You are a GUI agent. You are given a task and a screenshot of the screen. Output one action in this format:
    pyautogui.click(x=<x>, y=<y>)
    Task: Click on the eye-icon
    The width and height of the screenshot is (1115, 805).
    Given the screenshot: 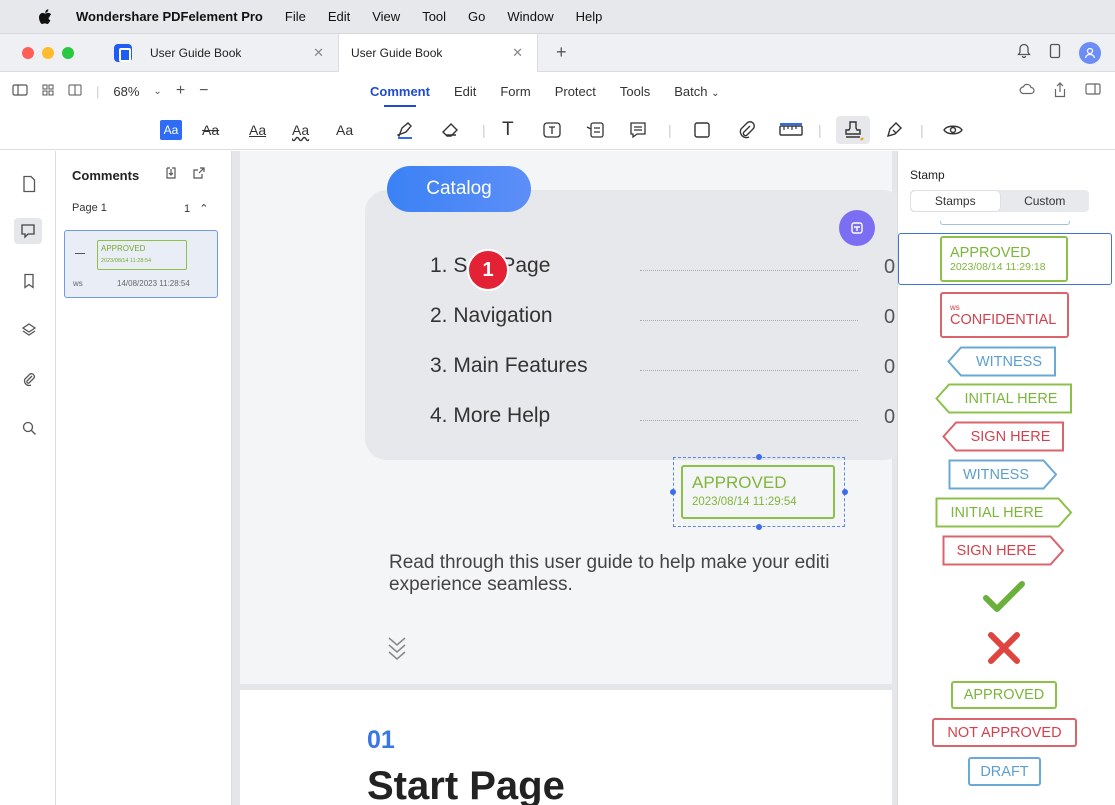 What is the action you would take?
    pyautogui.click(x=953, y=130)
    